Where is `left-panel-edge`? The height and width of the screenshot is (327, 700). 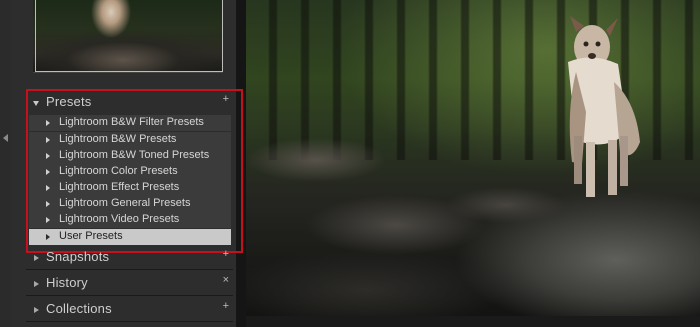 left-panel-edge is located at coordinates (5, 163).